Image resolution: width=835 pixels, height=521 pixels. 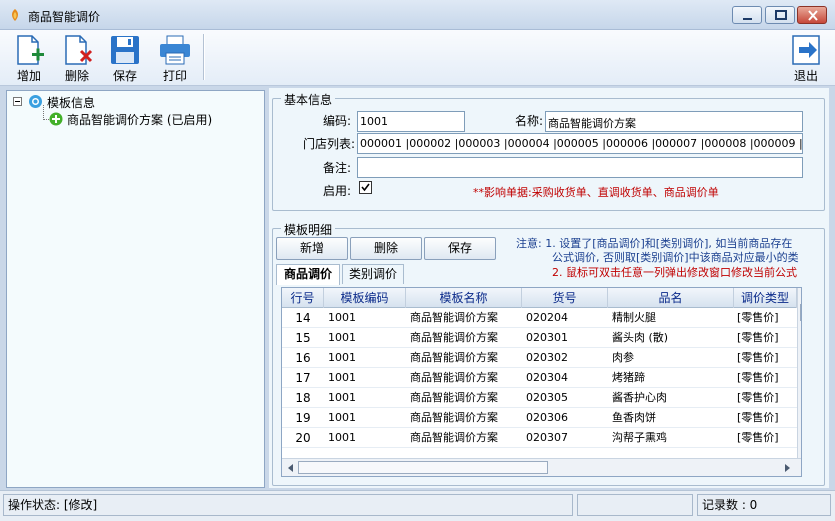 I want to click on column-price-type: 调价类型, so click(x=765, y=298).